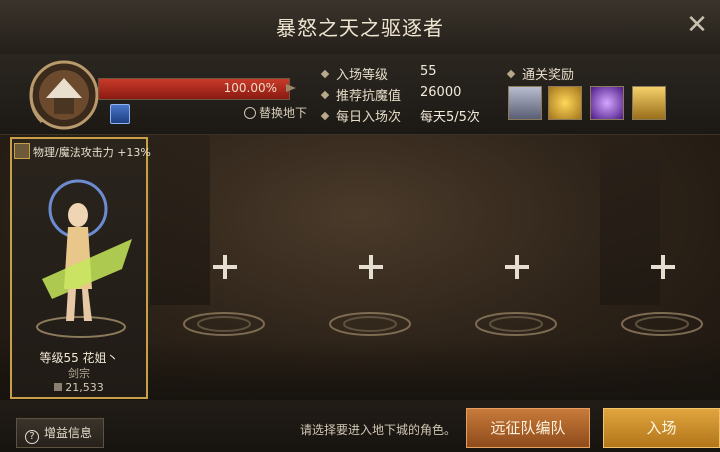  I want to click on character-buff: 物理/魔法攻击力 +13%, so click(82, 151).